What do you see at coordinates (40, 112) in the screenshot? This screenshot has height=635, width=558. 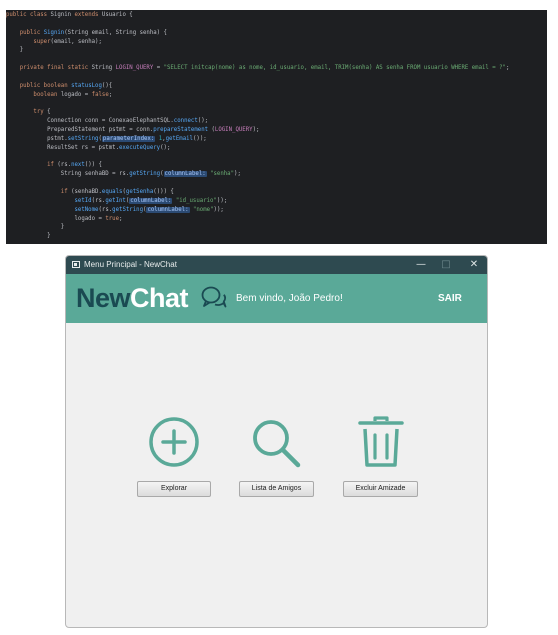 I see `code-token: try` at bounding box center [40, 112].